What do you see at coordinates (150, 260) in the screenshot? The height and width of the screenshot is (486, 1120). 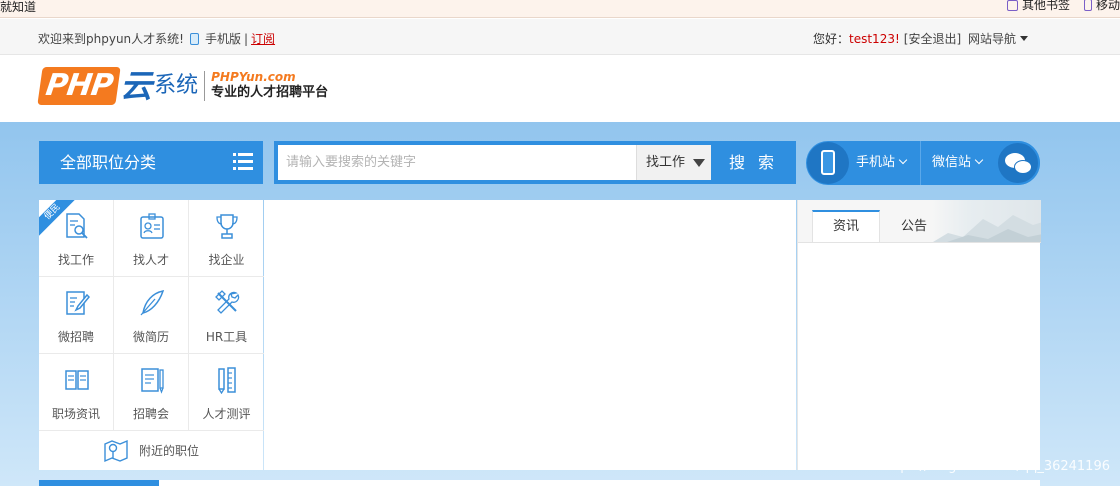 I see `quick-find-talent-label: 找人才` at bounding box center [150, 260].